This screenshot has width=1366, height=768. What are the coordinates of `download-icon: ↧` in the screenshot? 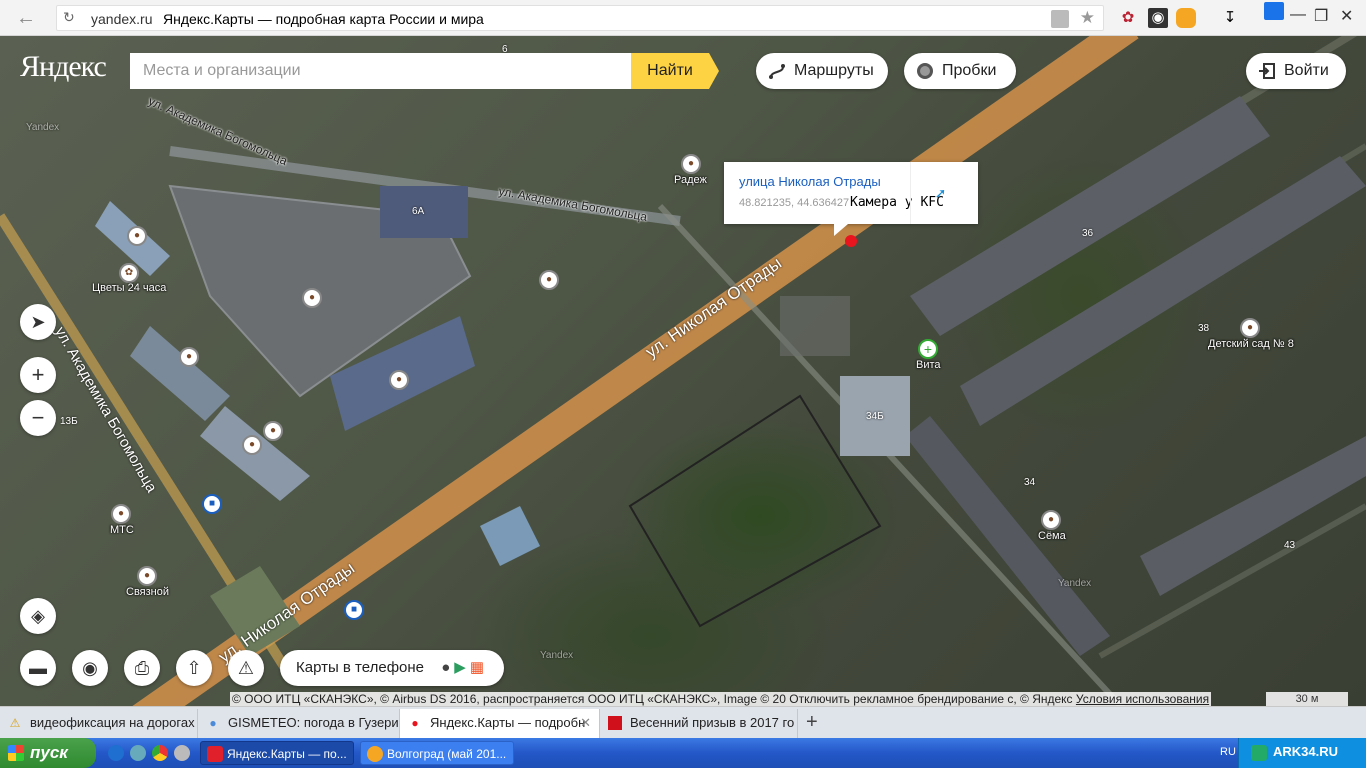 It's located at (1230, 18).